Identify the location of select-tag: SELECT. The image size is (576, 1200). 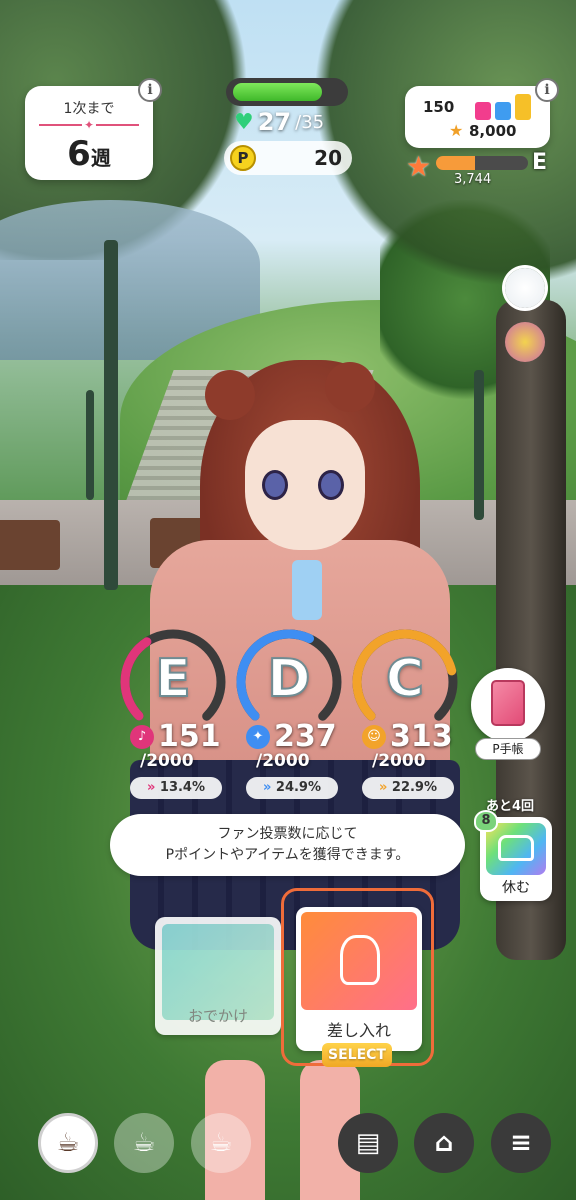
(357, 1055).